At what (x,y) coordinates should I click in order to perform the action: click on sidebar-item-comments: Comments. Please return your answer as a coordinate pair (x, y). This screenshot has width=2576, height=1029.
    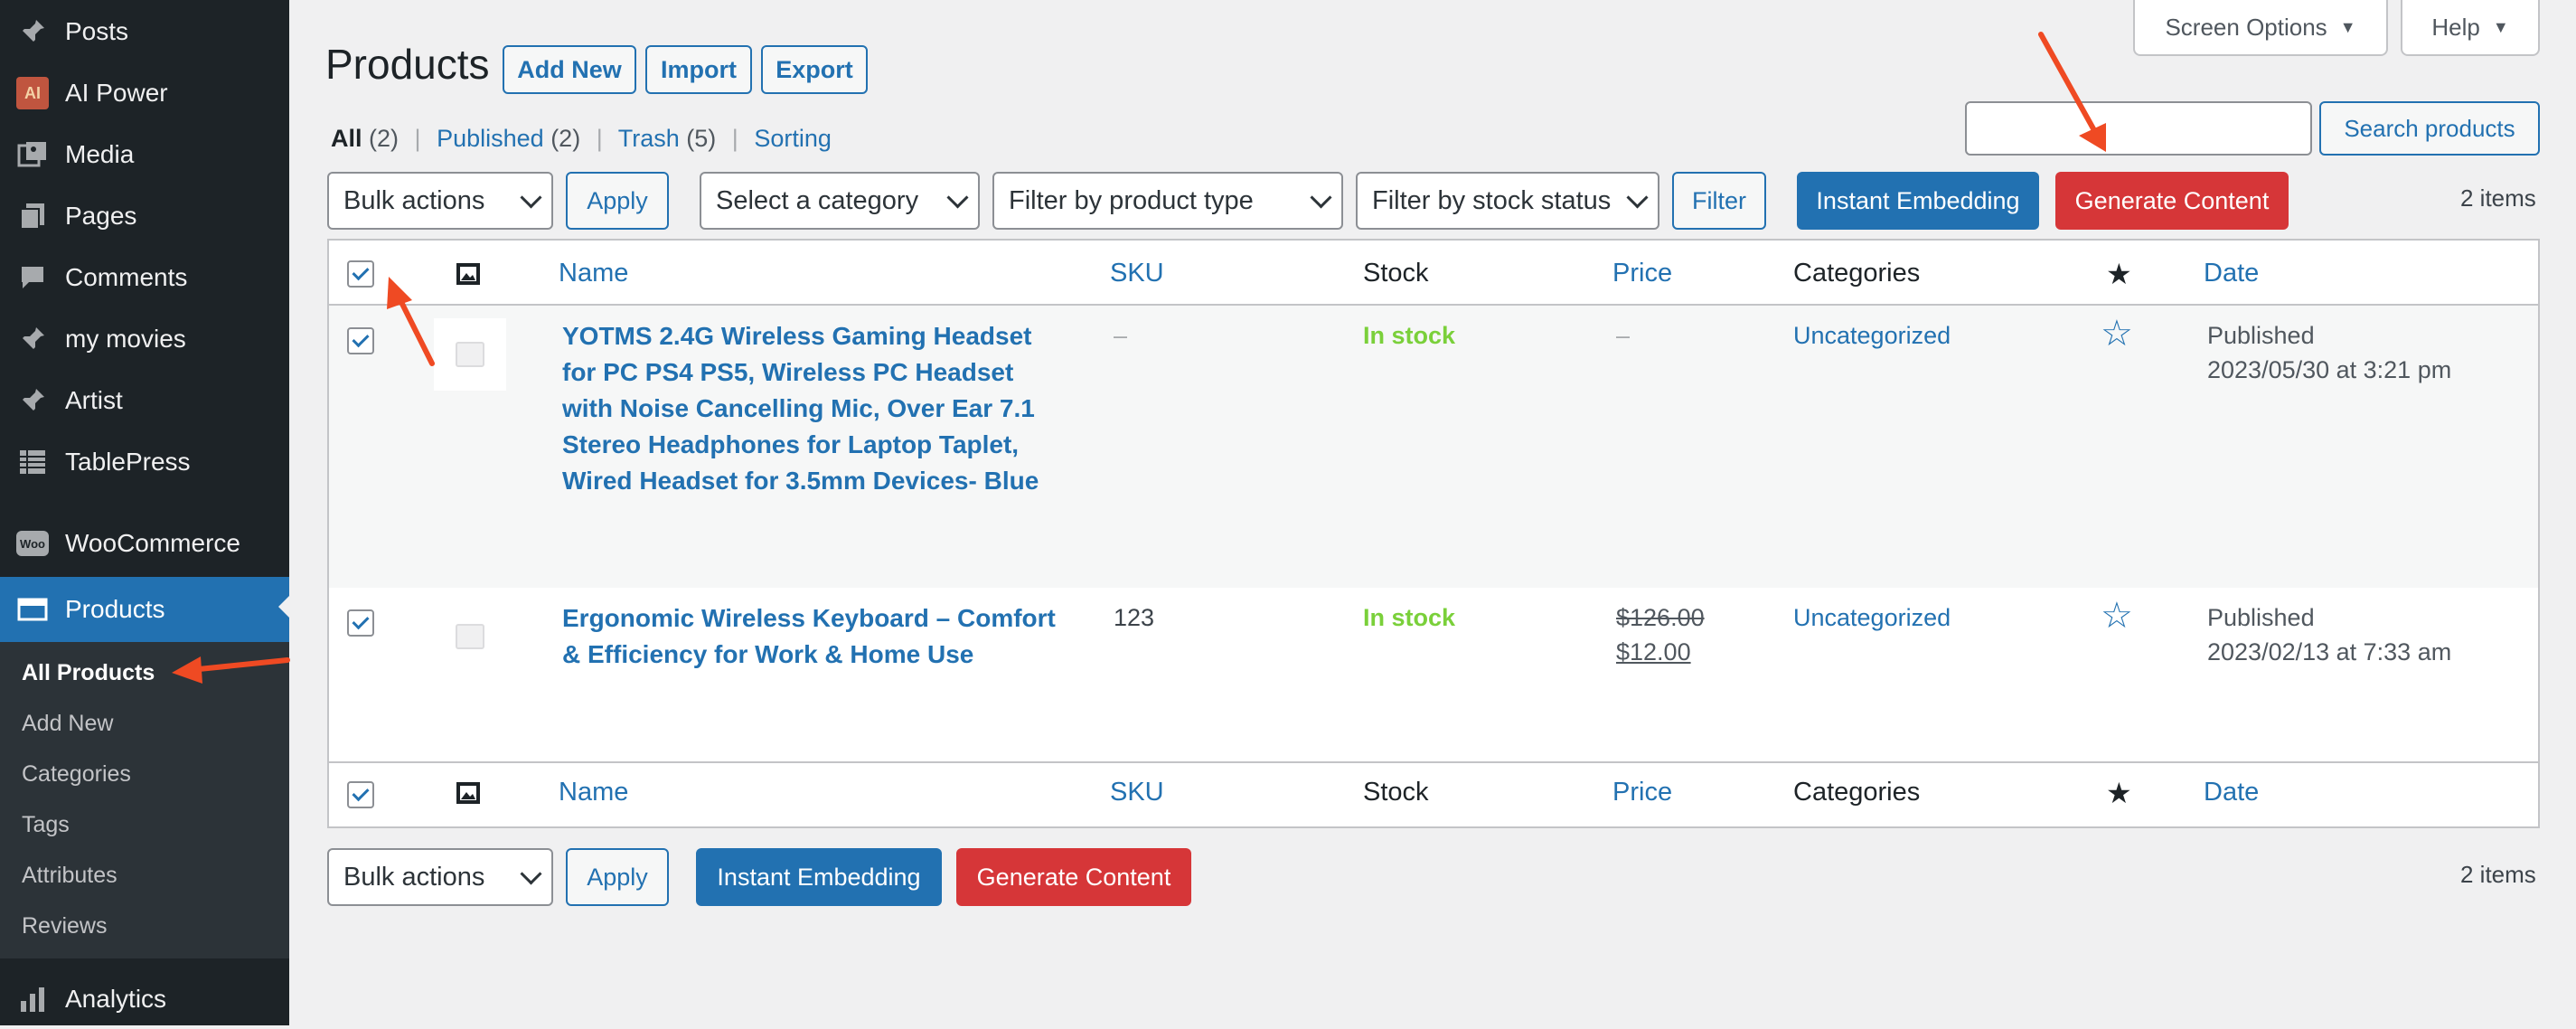
    Looking at the image, I should click on (145, 277).